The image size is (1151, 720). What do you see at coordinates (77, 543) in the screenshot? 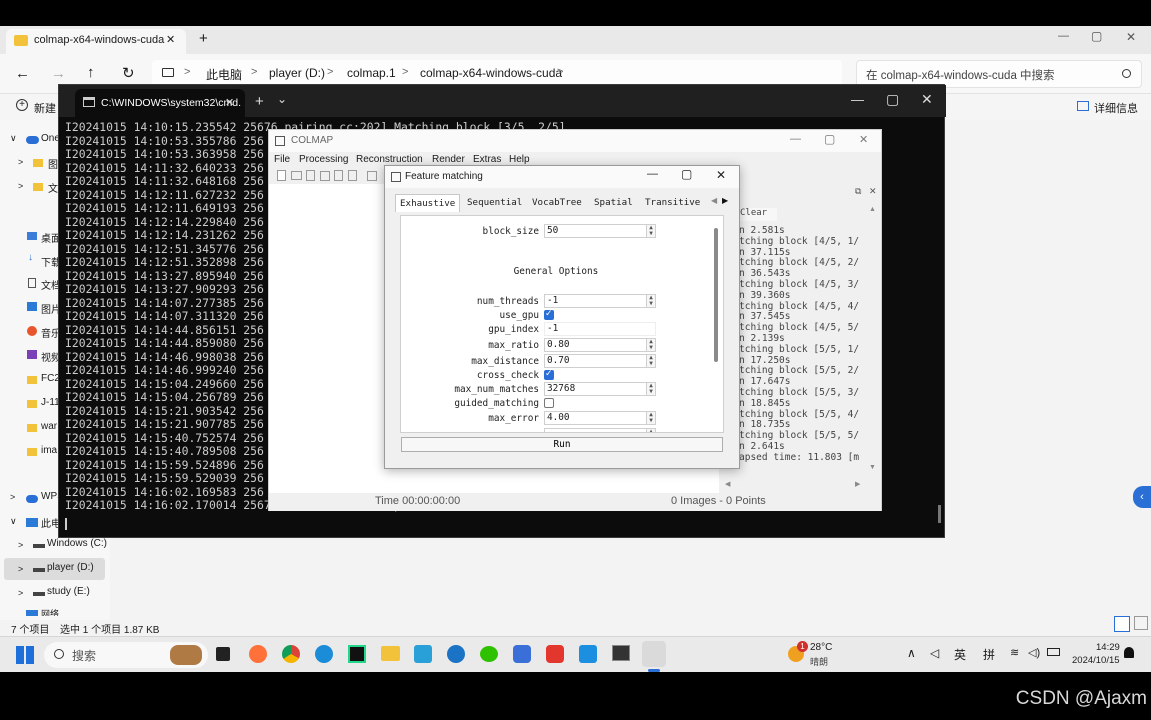
I see `sidebar-item-drive-c: Windows (C:)` at bounding box center [77, 543].